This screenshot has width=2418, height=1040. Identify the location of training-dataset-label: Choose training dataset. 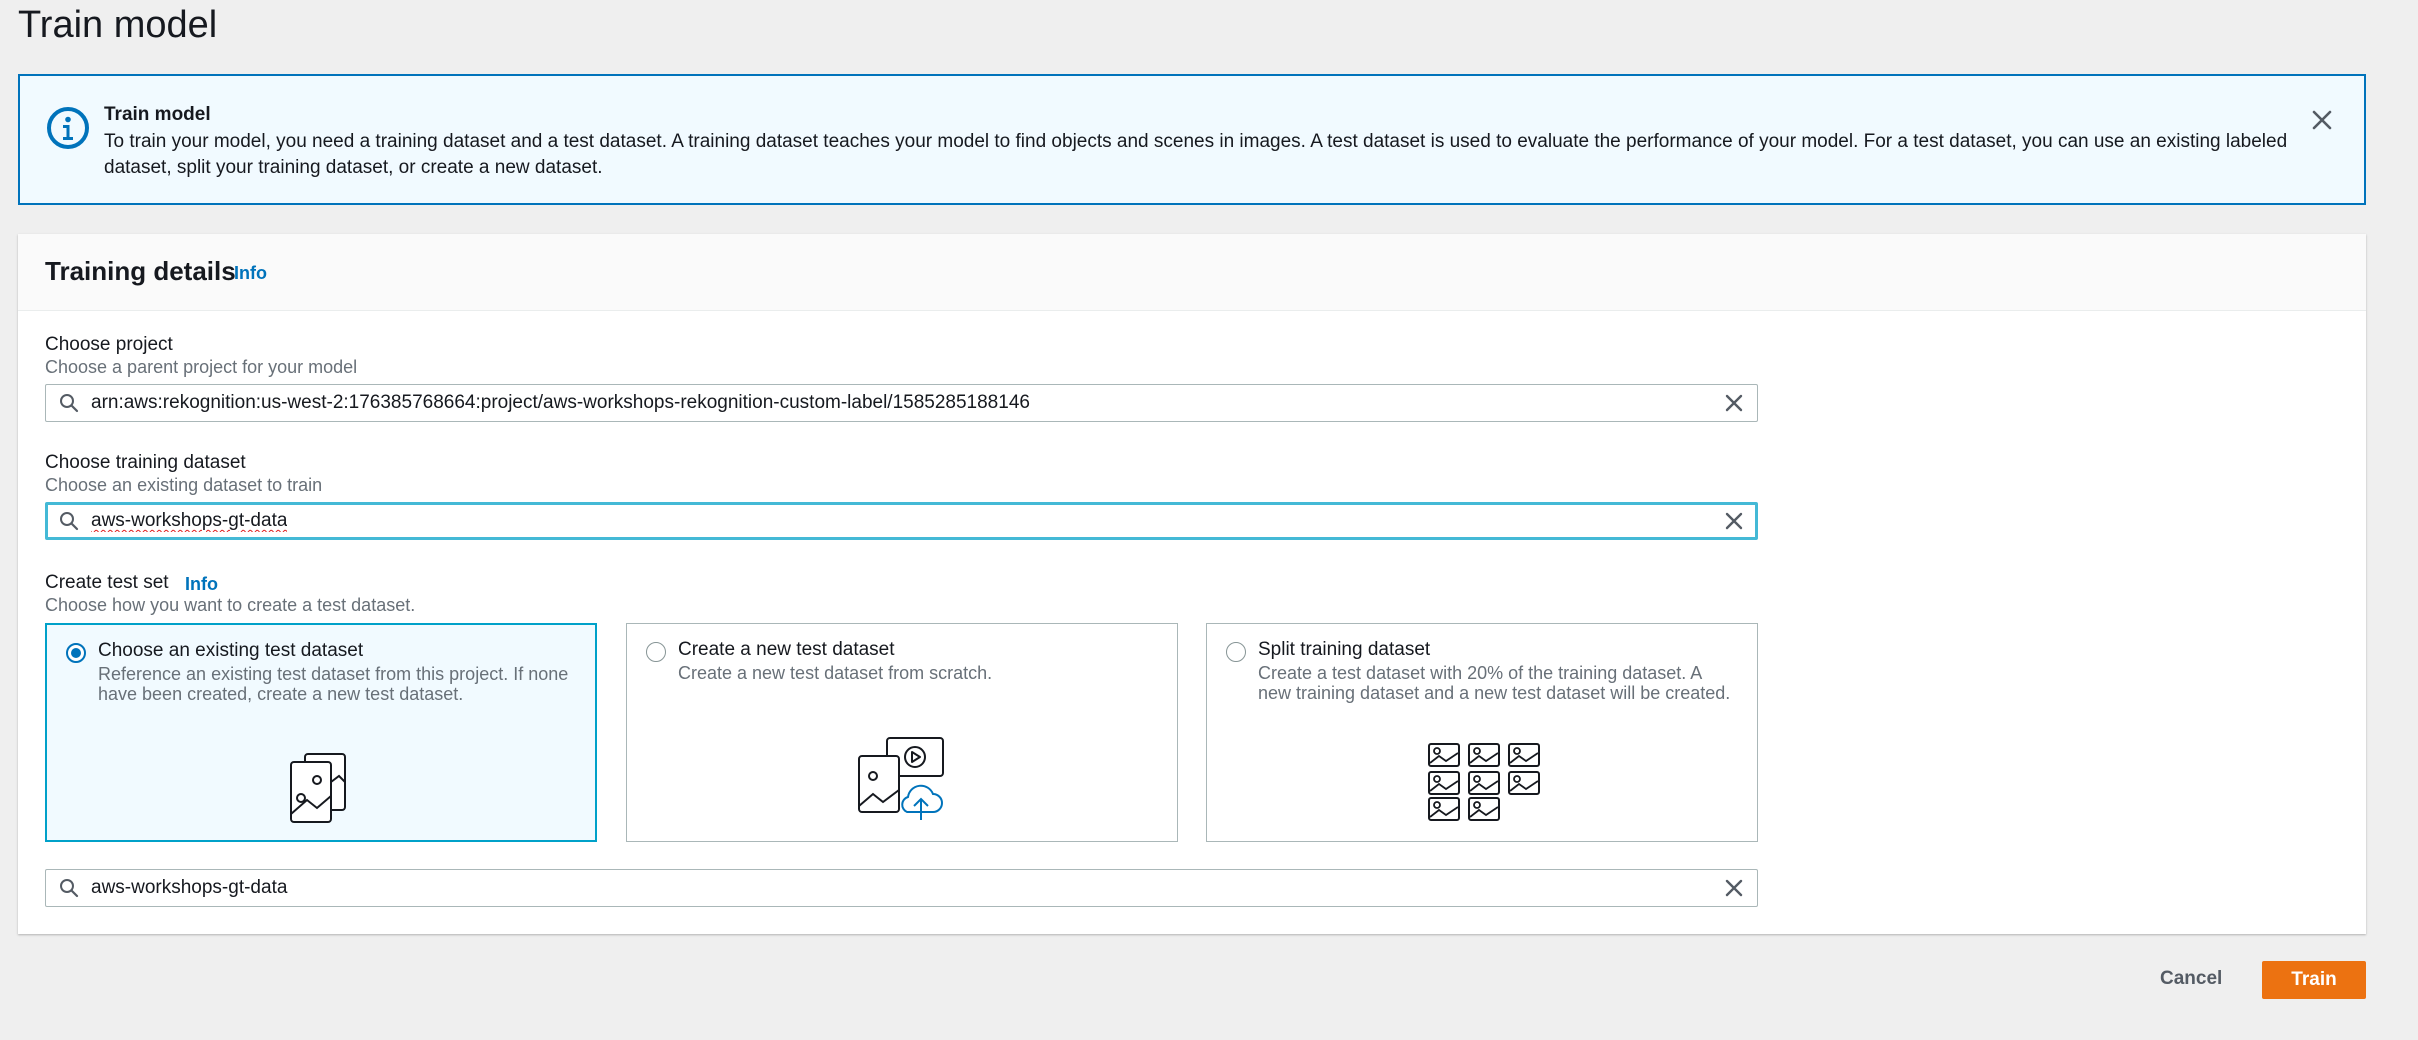
(145, 462).